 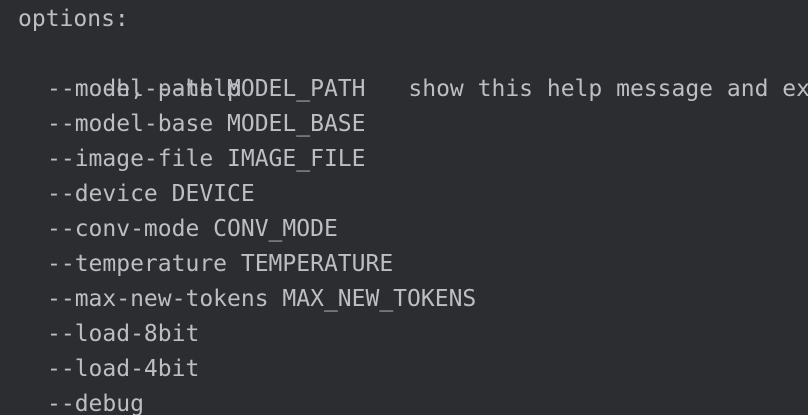 I want to click on option-load-4bit: --load-4bit, so click(x=123, y=369).